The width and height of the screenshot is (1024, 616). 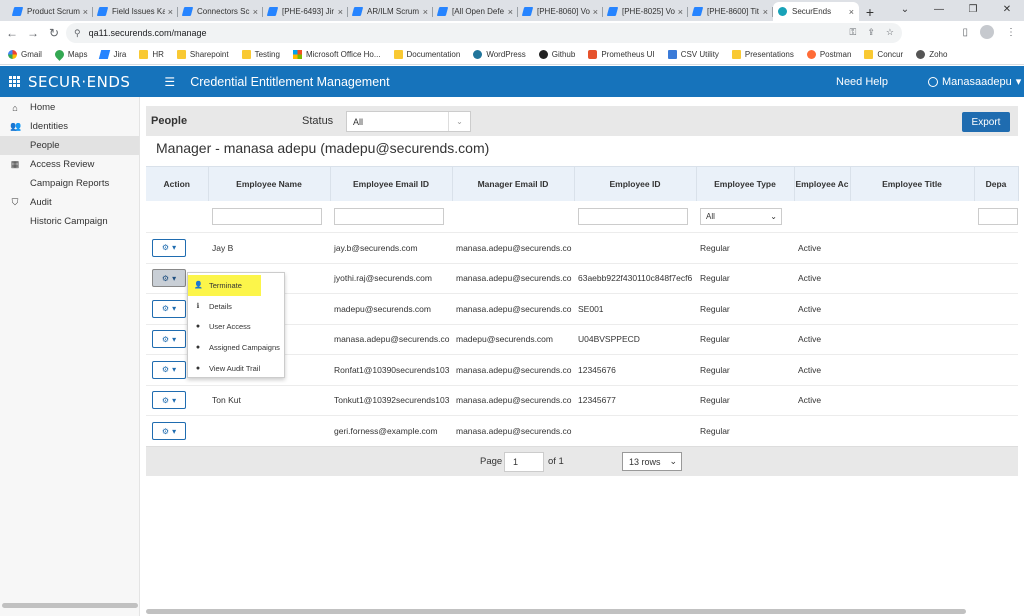 What do you see at coordinates (987, 32) in the screenshot?
I see `profile-avatar` at bounding box center [987, 32].